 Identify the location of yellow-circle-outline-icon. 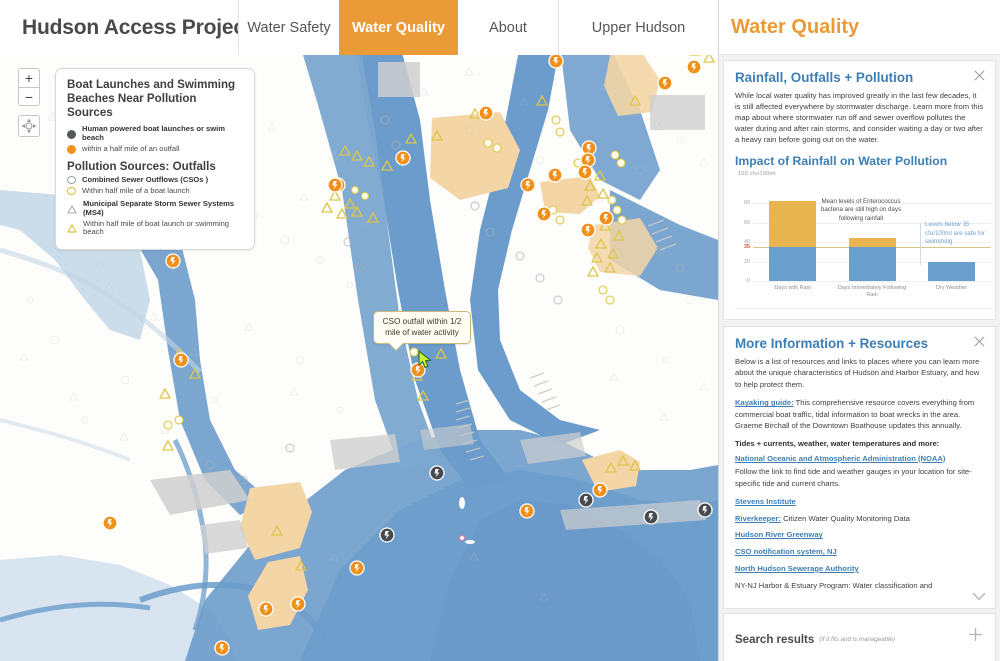
(71, 190).